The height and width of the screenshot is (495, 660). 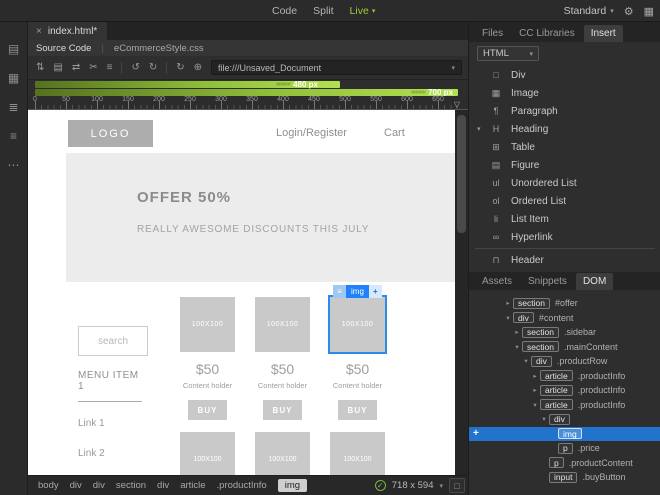 I want to click on insert-item-header: ⊓ Header, so click(x=564, y=260).